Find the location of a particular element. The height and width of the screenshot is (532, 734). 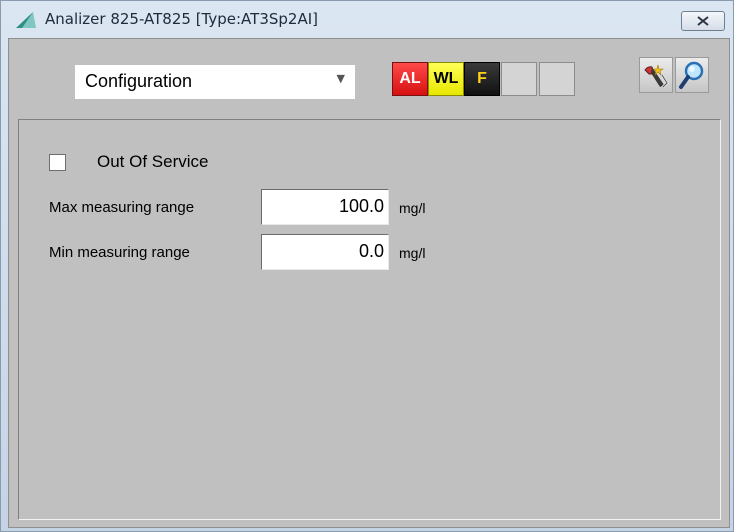

wedge-icon is located at coordinates (26, 20).